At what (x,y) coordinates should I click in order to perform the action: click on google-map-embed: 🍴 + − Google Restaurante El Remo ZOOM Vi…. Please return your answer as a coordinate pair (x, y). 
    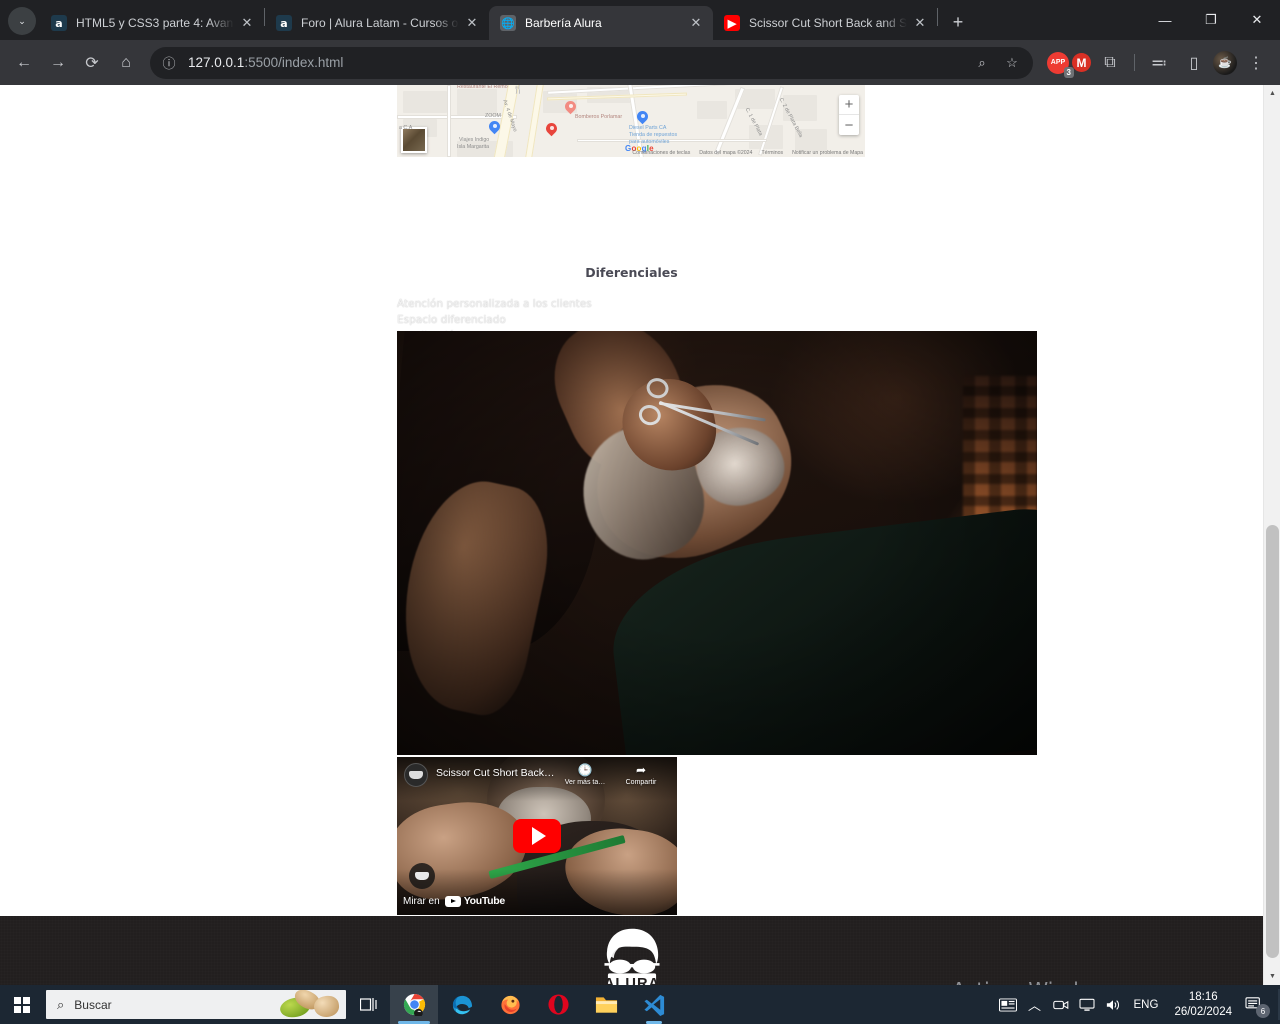
    Looking at the image, I should click on (631, 121).